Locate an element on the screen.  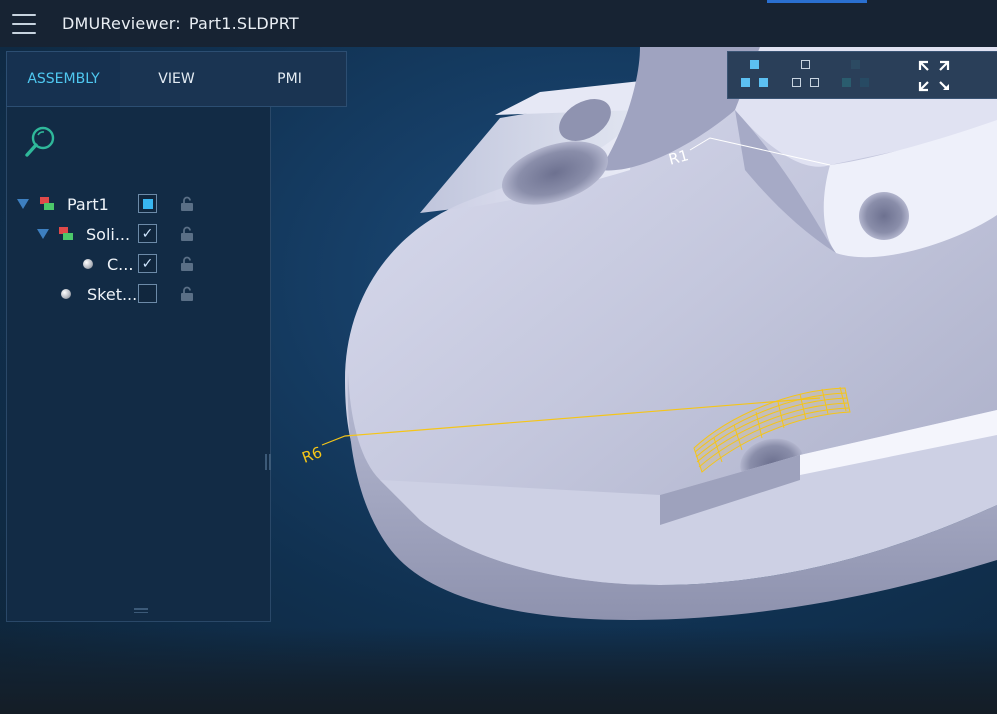
panel-resize-handle is located at coordinates (268, 462).